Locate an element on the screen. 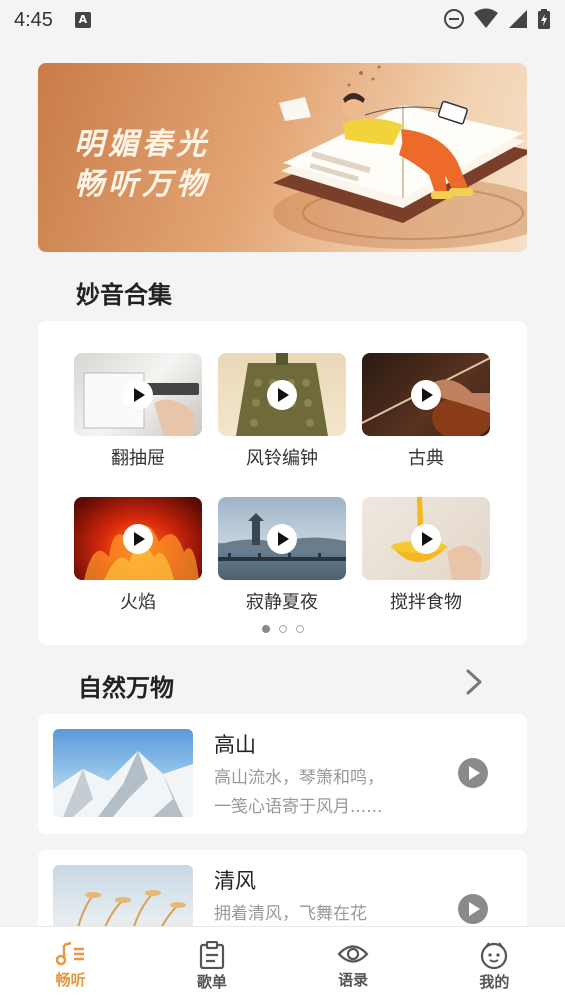  fire-thumbnail is located at coordinates (138, 538).